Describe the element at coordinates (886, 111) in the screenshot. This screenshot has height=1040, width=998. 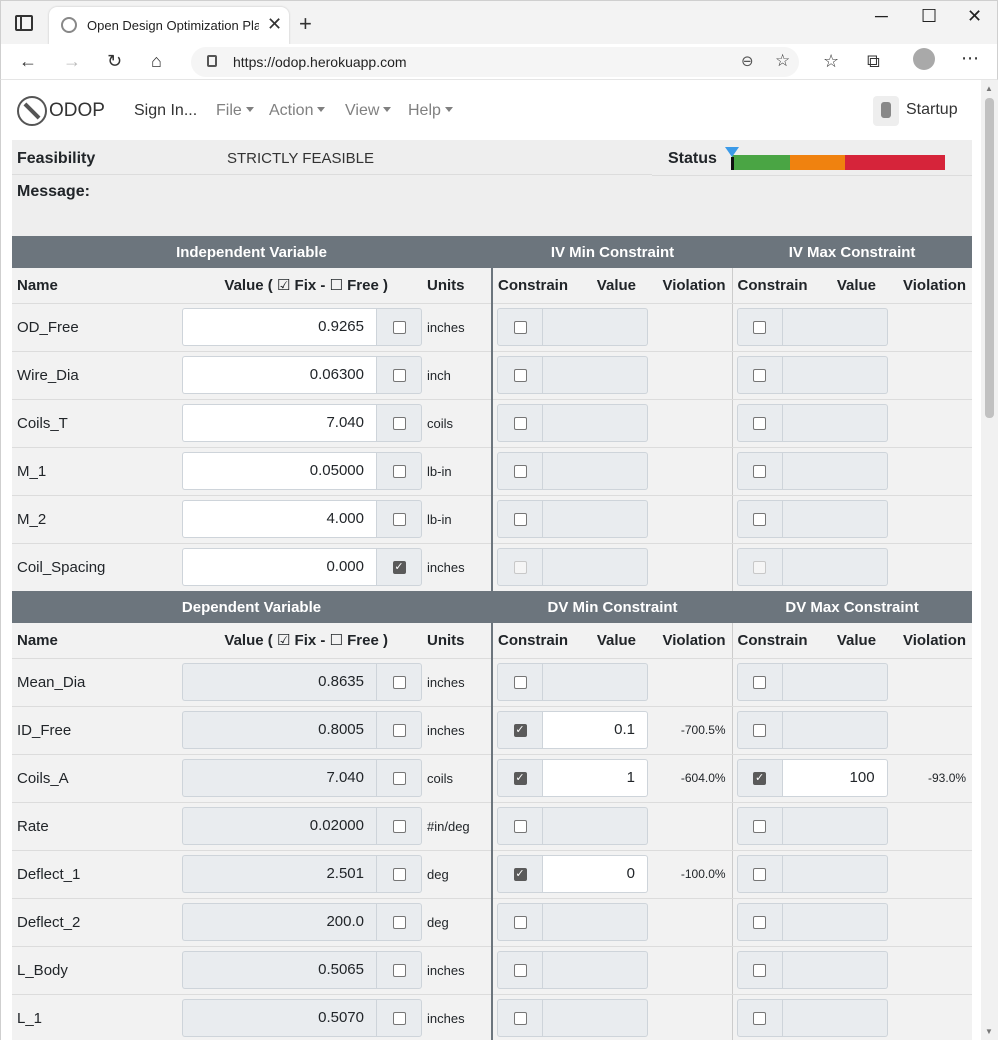
I see `startup-icon` at that location.